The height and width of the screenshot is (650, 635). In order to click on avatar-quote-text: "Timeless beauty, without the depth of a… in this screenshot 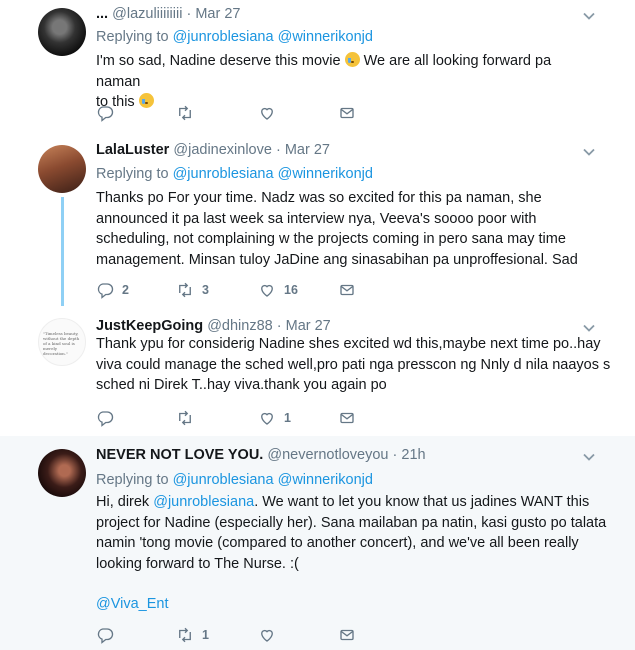, I will do `click(61, 343)`.